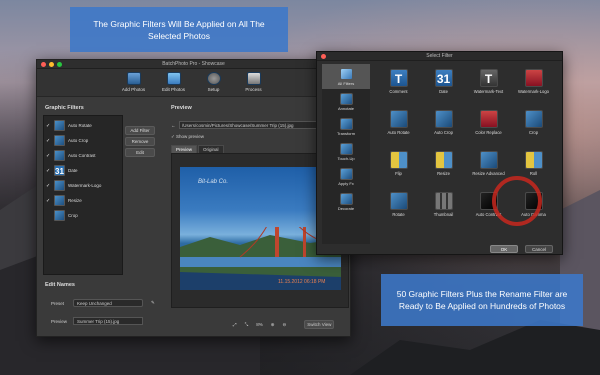  I want to click on category-apply-fx: Apply Fx, so click(346, 176).